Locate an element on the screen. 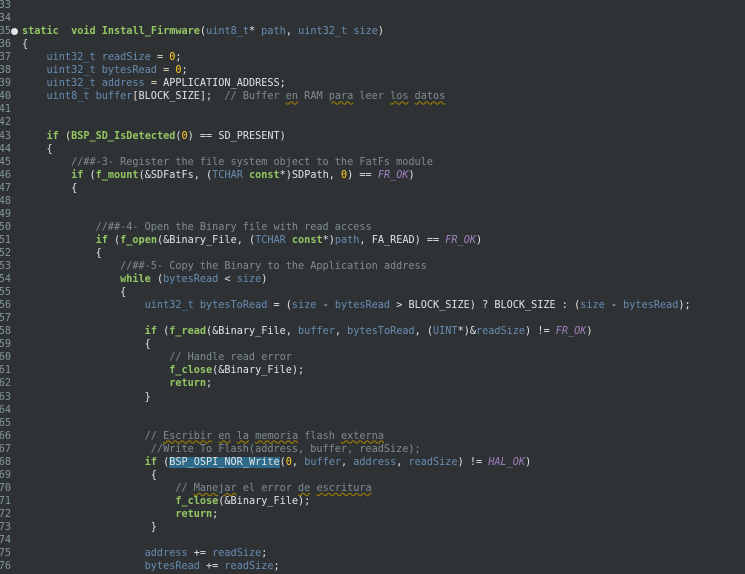 Image resolution: width=745 pixels, height=574 pixels. code-text: // Escribir en la memoria flash externa is located at coordinates (203, 436).